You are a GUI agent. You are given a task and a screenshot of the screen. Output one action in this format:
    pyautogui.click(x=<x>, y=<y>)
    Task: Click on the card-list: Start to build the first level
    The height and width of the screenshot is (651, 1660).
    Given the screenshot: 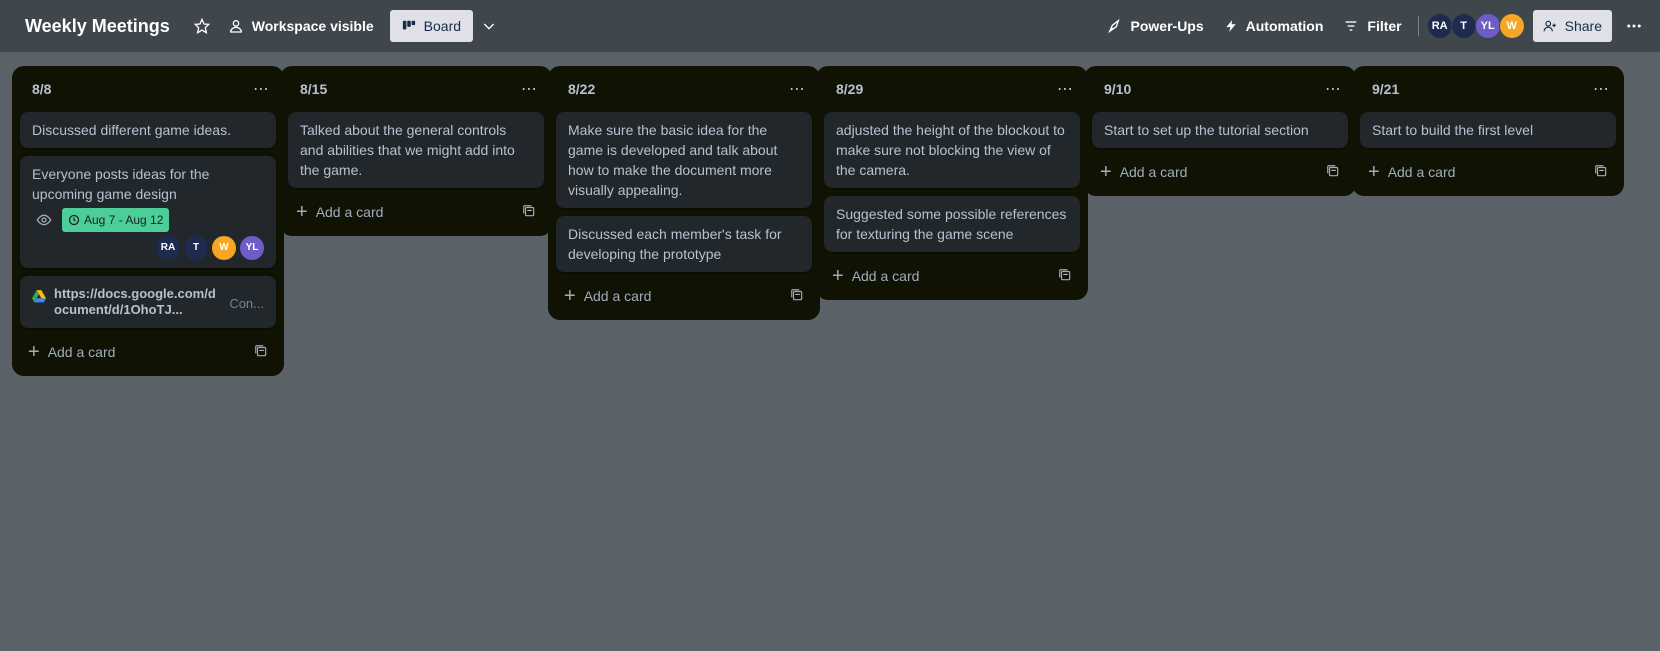 What is the action you would take?
    pyautogui.click(x=1488, y=130)
    